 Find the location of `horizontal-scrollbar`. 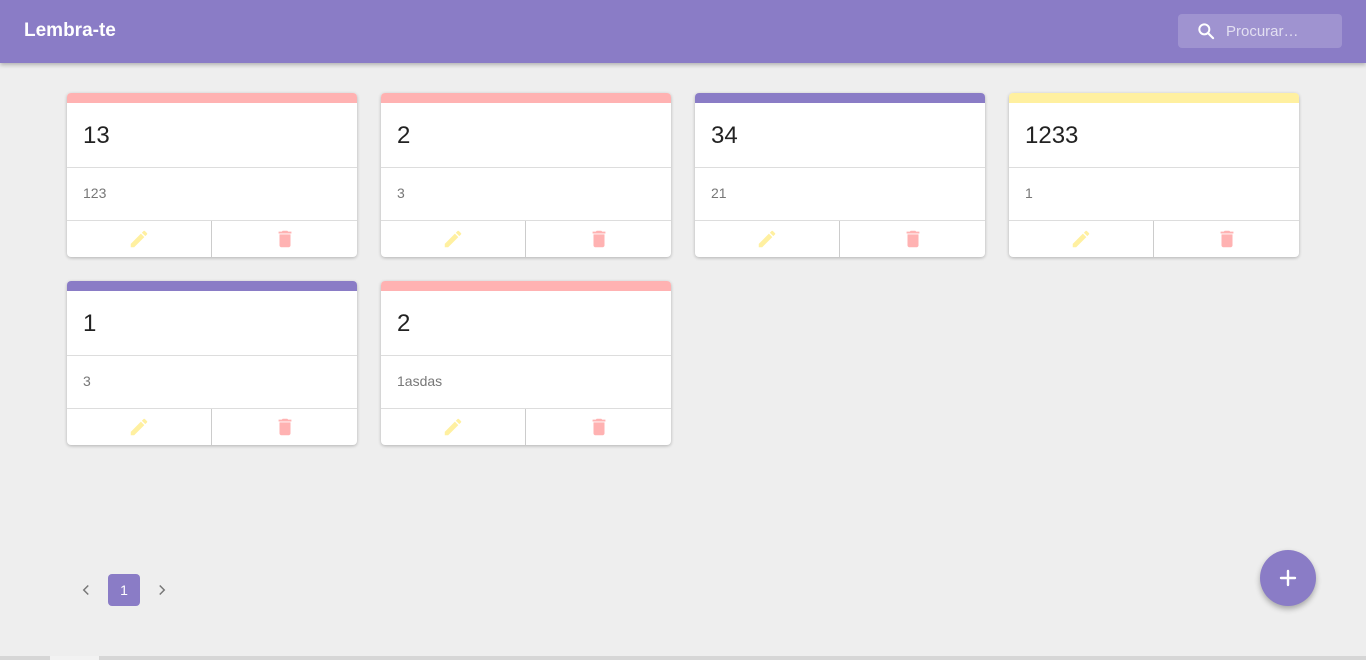

horizontal-scrollbar is located at coordinates (683, 658).